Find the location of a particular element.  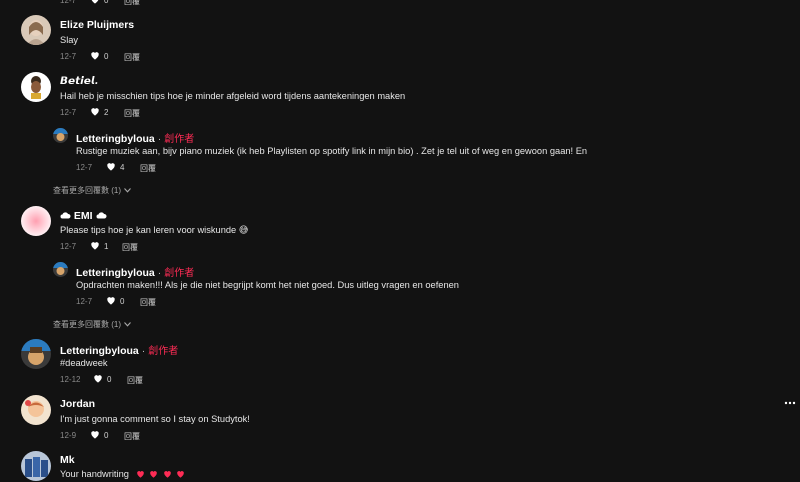

reply-meta: 12-7 0 回覆 is located at coordinates (116, 302).